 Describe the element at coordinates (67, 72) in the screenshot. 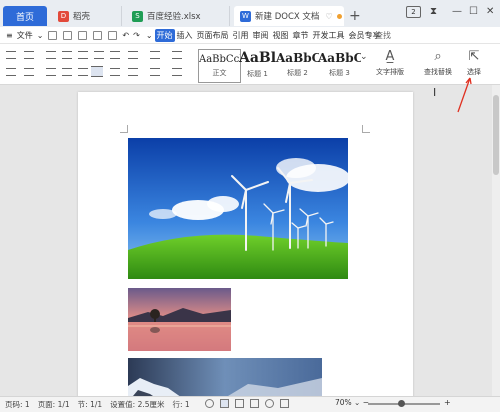

I see `align-center-icon` at that location.